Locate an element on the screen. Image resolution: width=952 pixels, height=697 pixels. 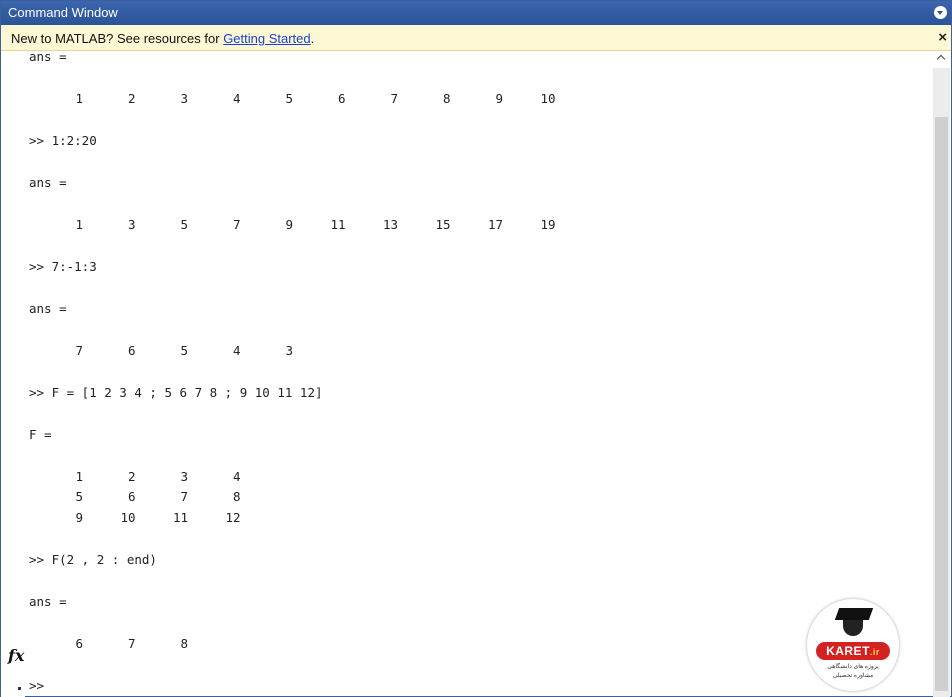
title-bar: Command Window is located at coordinates (476, 13).